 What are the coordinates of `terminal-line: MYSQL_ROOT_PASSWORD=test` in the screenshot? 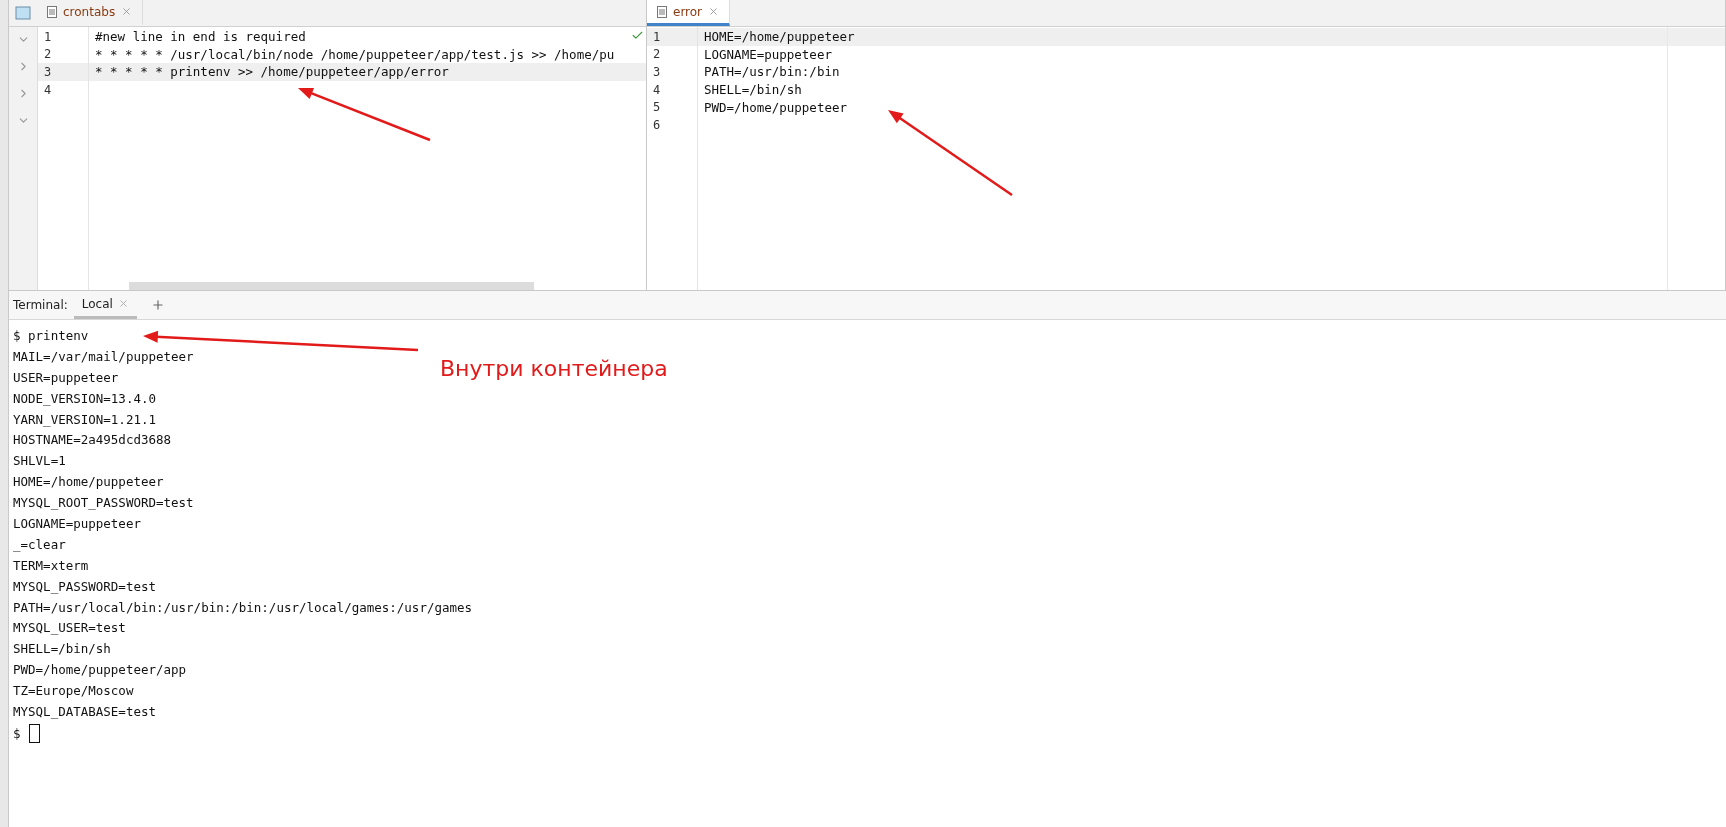 It's located at (103, 503).